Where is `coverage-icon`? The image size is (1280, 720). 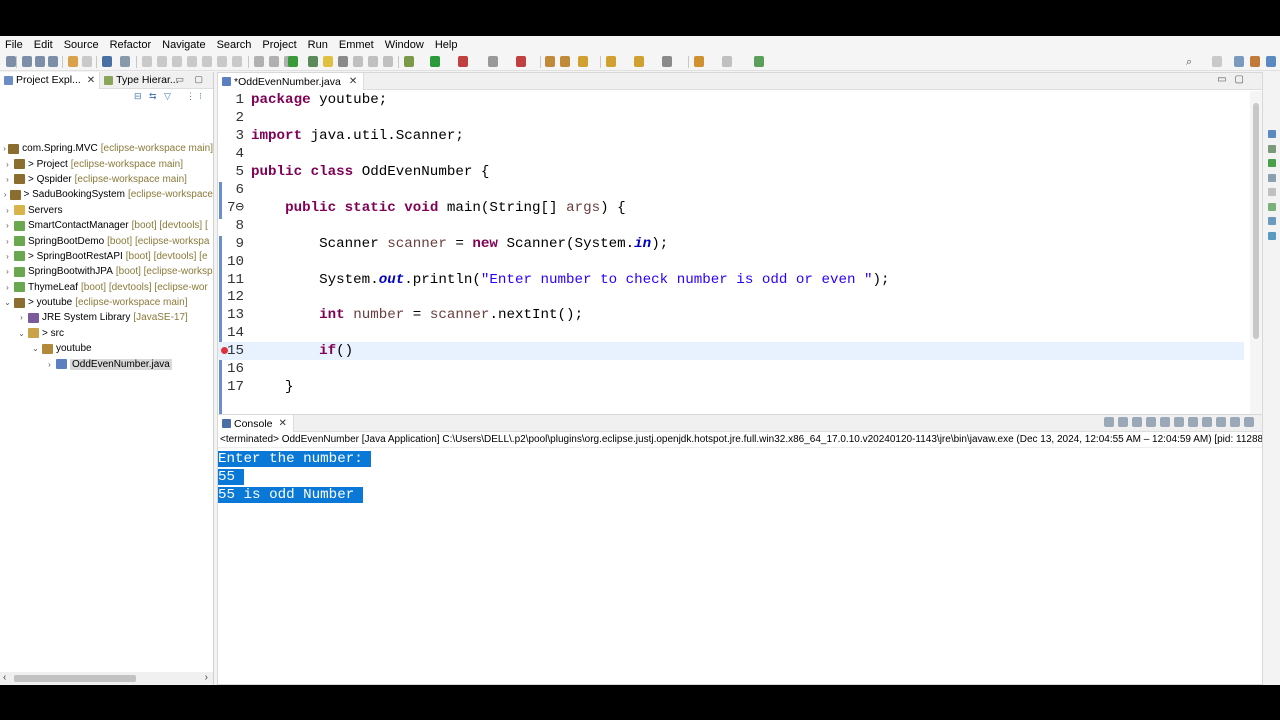
coverage-icon is located at coordinates (259, 61).